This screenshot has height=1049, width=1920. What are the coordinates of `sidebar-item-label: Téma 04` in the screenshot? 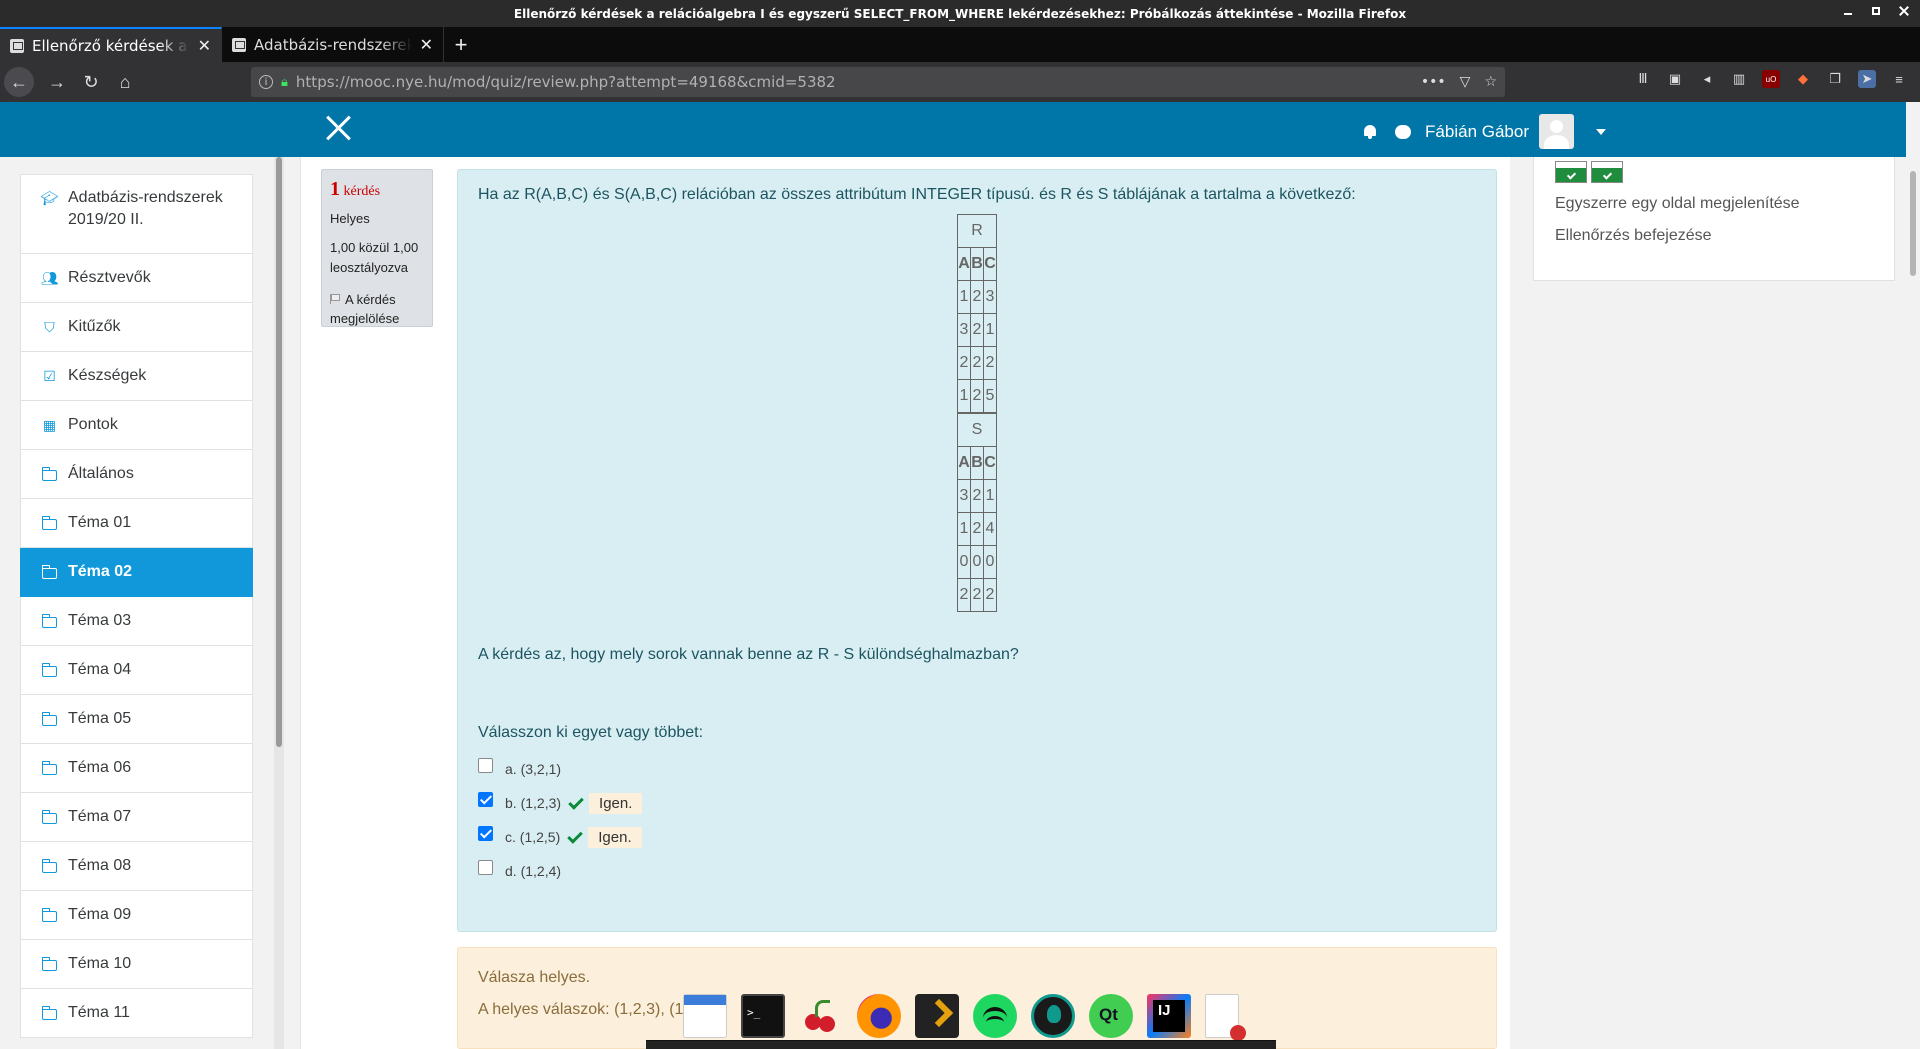 It's located at (100, 669).